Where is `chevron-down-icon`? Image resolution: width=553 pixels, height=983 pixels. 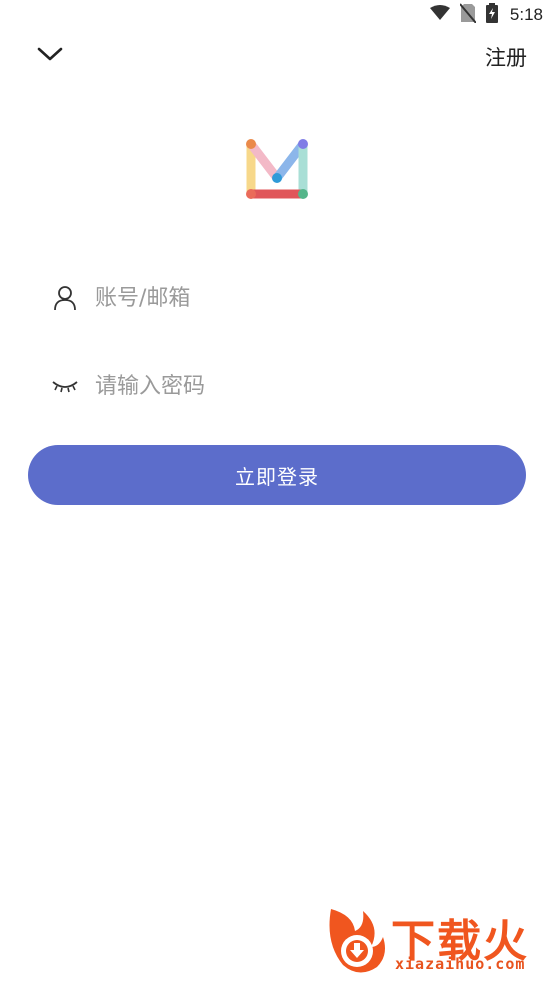
chevron-down-icon is located at coordinates (50, 56).